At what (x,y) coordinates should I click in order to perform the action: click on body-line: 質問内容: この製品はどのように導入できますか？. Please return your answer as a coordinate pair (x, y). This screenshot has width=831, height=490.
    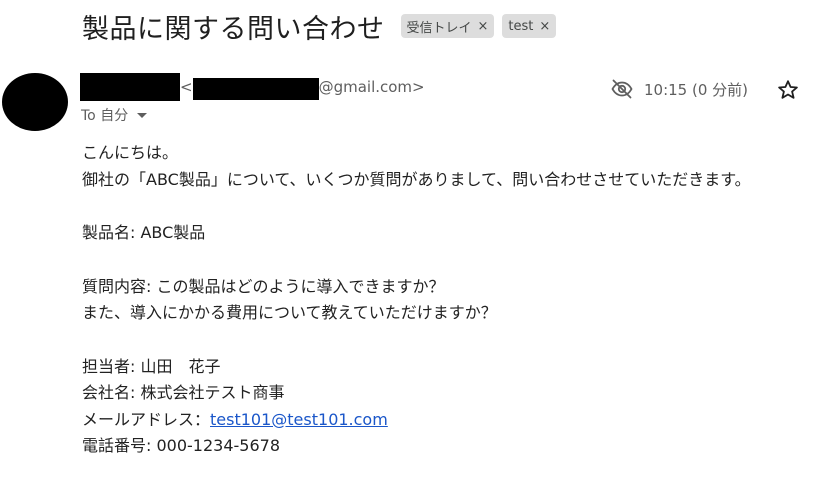
    Looking at the image, I should click on (263, 286).